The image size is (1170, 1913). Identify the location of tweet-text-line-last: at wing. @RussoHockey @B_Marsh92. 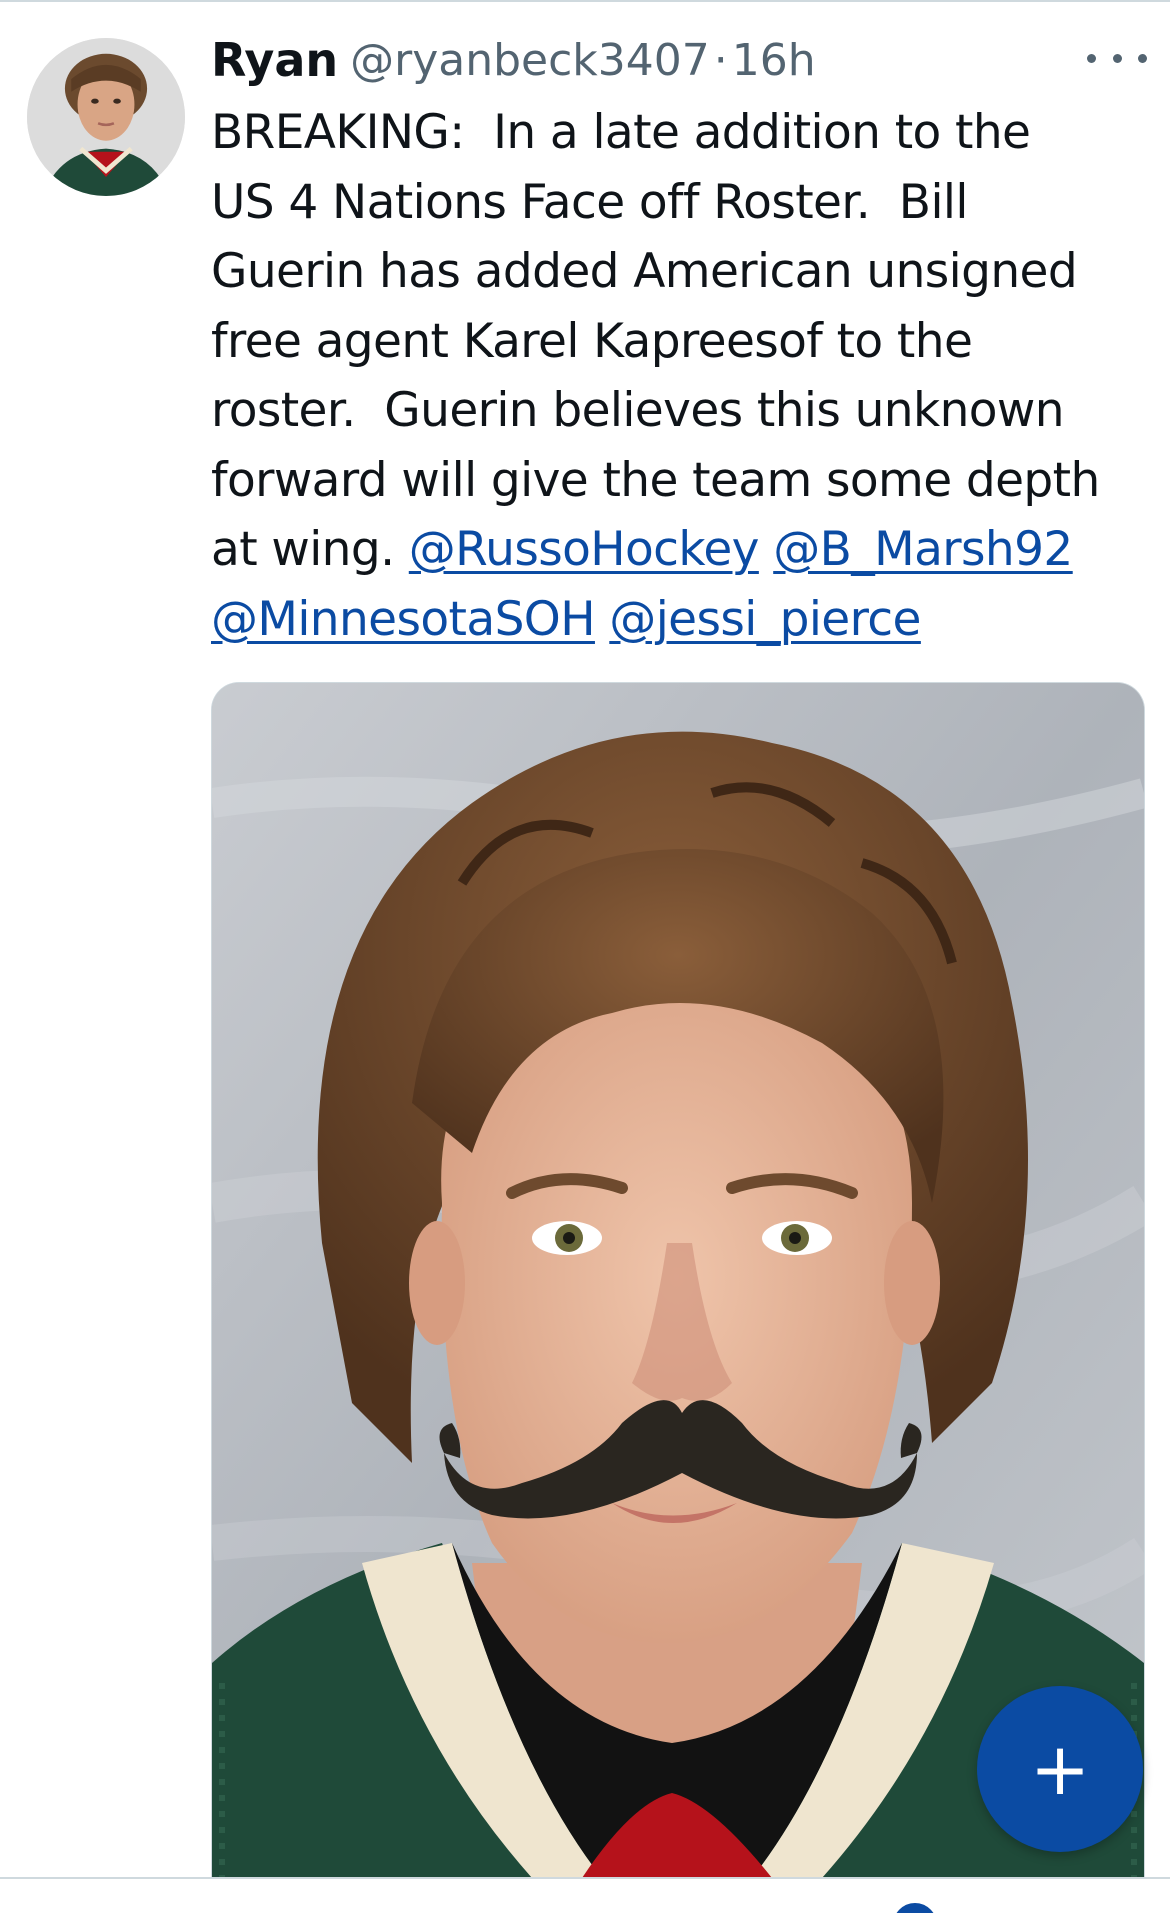
(676, 550).